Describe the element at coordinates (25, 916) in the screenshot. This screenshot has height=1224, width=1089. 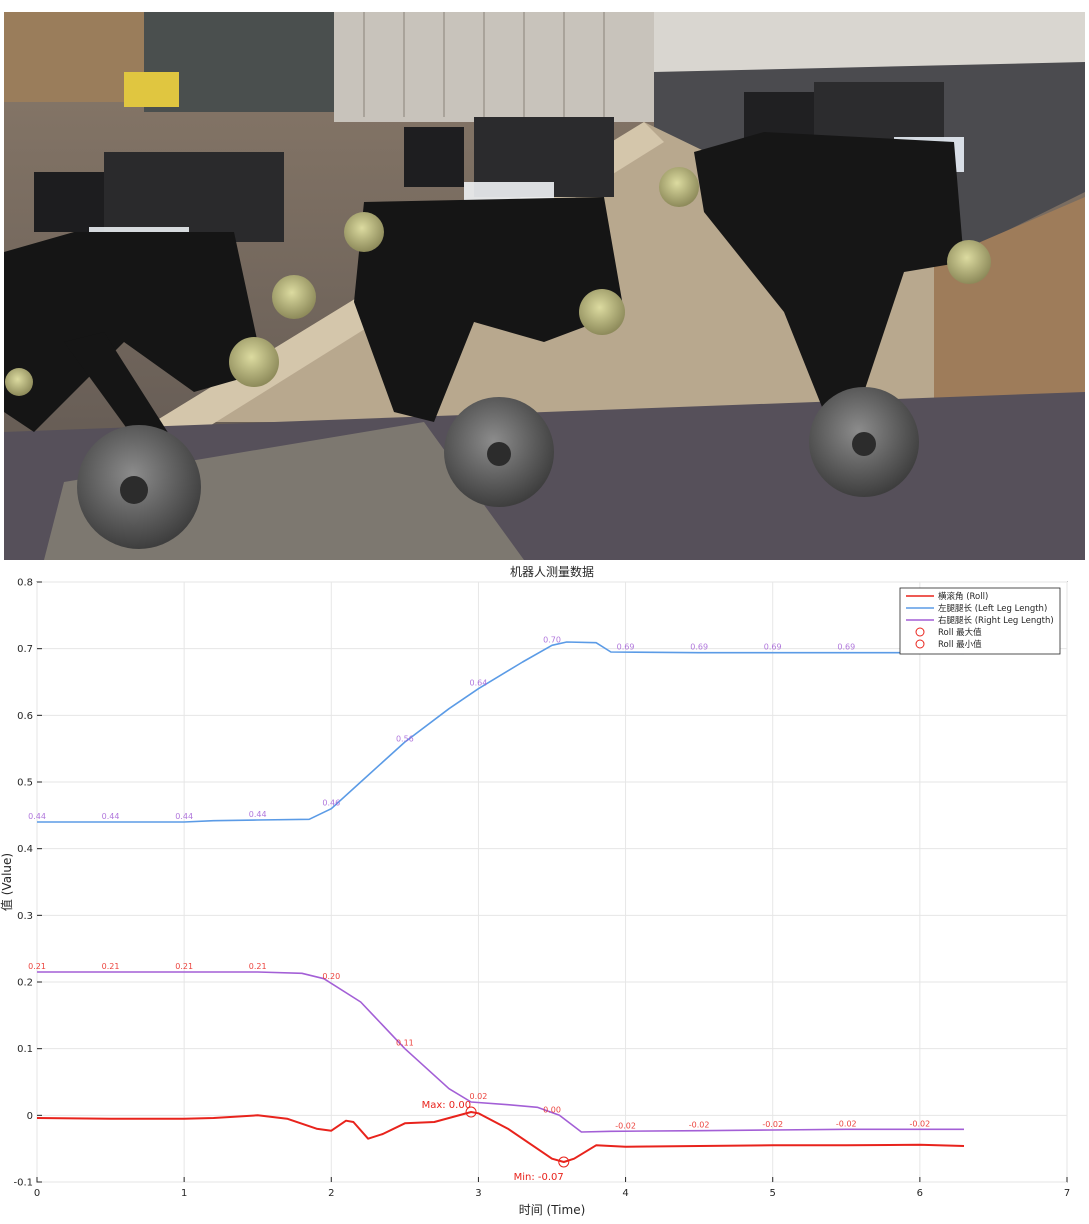
I see `y-tick-label: 0.3` at that location.